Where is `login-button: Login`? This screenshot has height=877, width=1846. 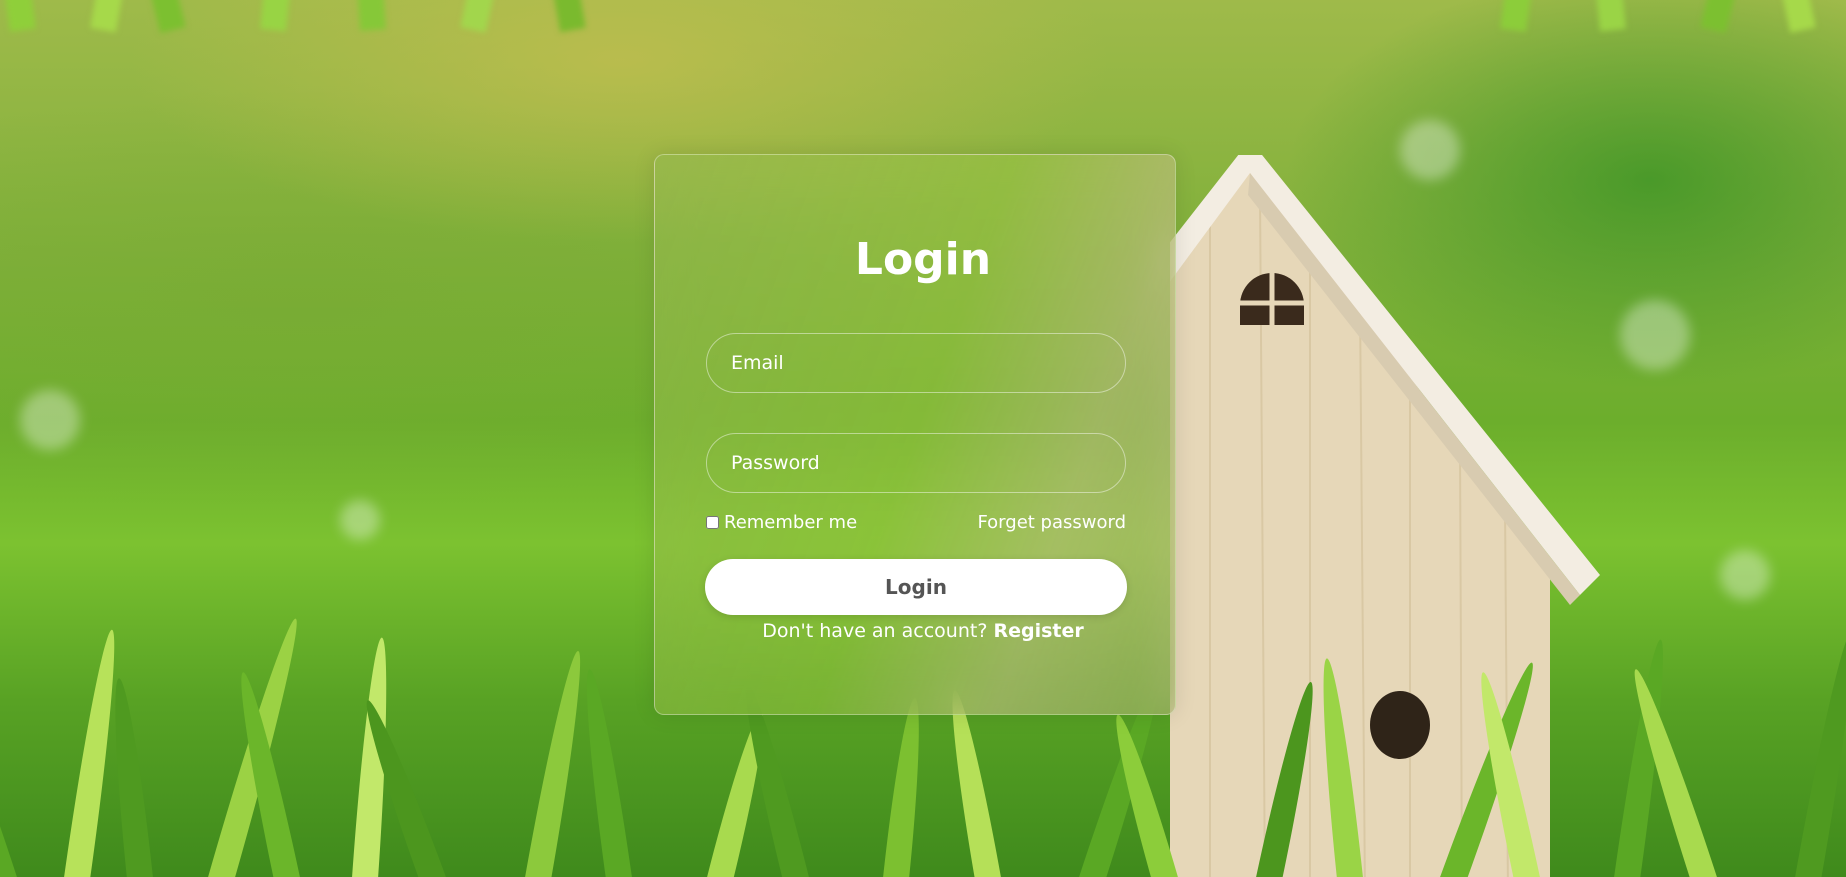
login-button: Login is located at coordinates (916, 587).